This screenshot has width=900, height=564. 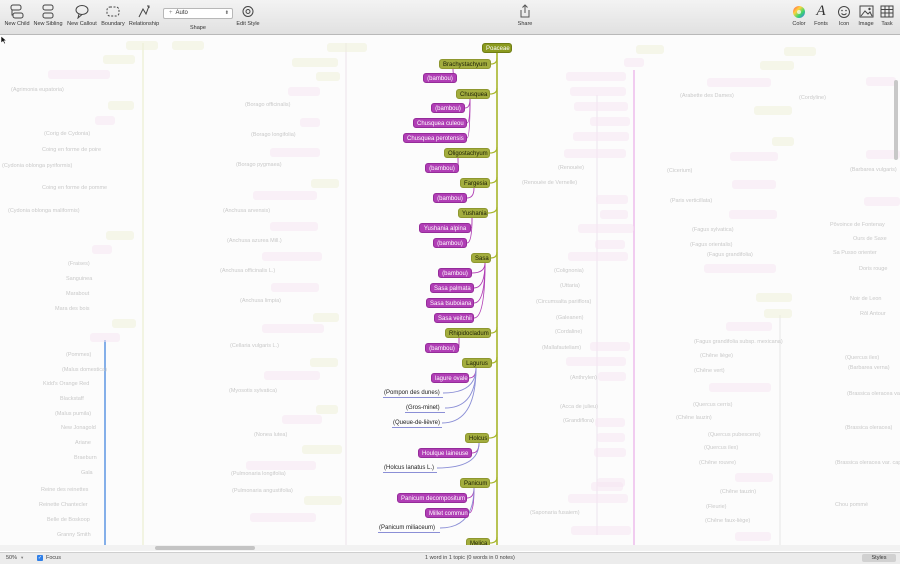 What do you see at coordinates (48, 24) in the screenshot?
I see `new-sibling-label: New Sibling` at bounding box center [48, 24].